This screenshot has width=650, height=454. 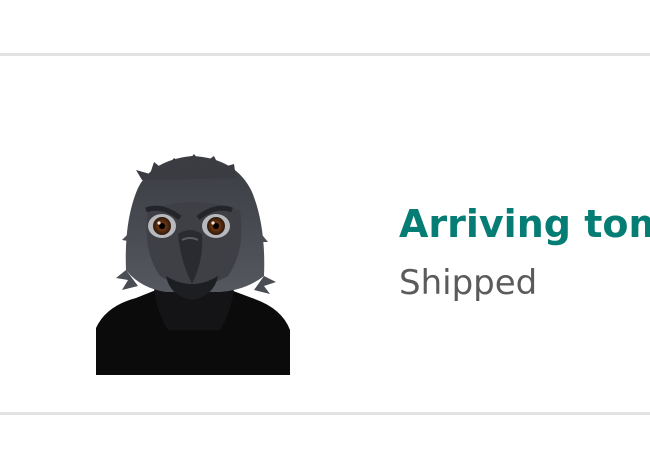 I want to click on bottom-divider, so click(x=325, y=413).